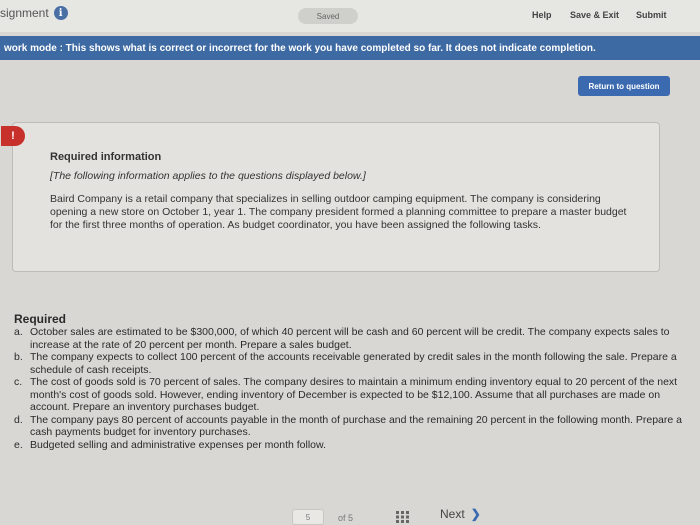  Describe the element at coordinates (542, 15) in the screenshot. I see `help-link: Help` at that location.